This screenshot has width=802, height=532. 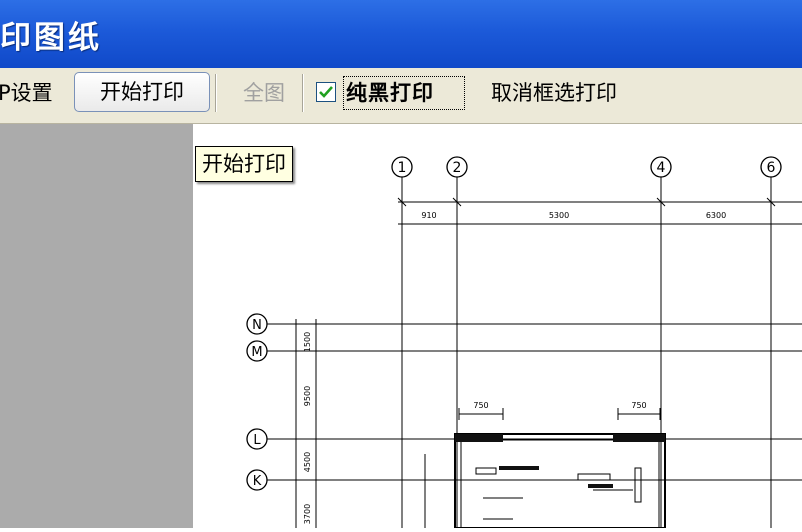 I want to click on top-dim-6300: 6300, so click(x=716, y=215).